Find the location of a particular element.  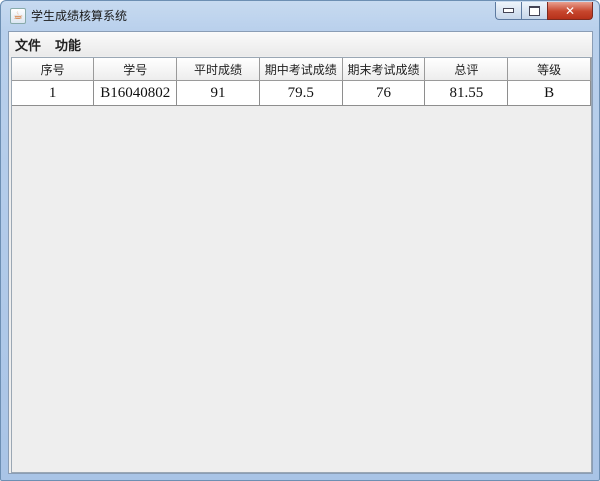

column-header-usual-score: 平时成绩 is located at coordinates (218, 69).